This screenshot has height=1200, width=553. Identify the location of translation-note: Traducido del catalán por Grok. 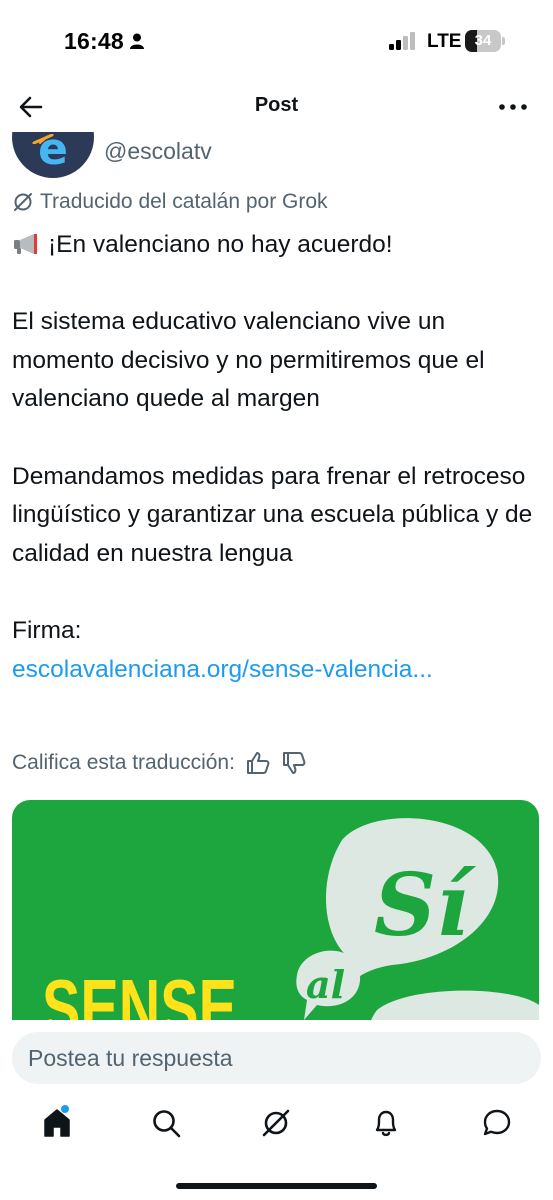
(170, 202).